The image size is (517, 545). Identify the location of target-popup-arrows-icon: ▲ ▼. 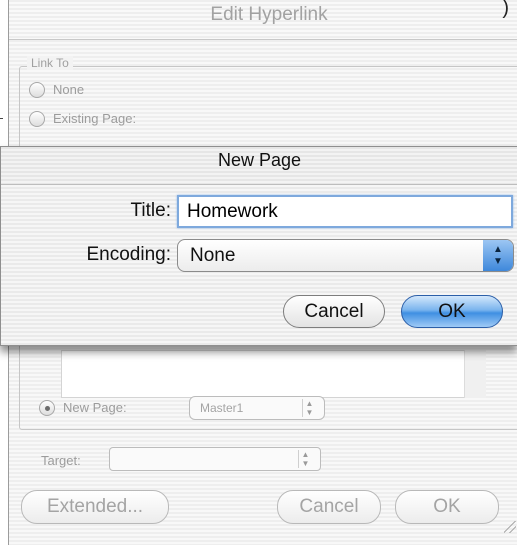
(305, 459).